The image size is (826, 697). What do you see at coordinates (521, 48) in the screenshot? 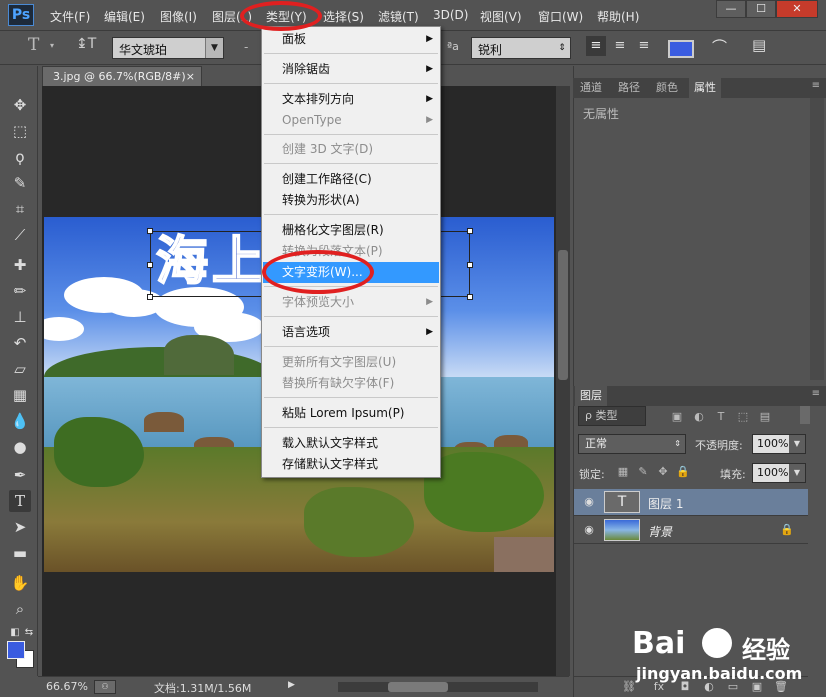
I see `antialias-select: 锐利 ⇕` at bounding box center [521, 48].